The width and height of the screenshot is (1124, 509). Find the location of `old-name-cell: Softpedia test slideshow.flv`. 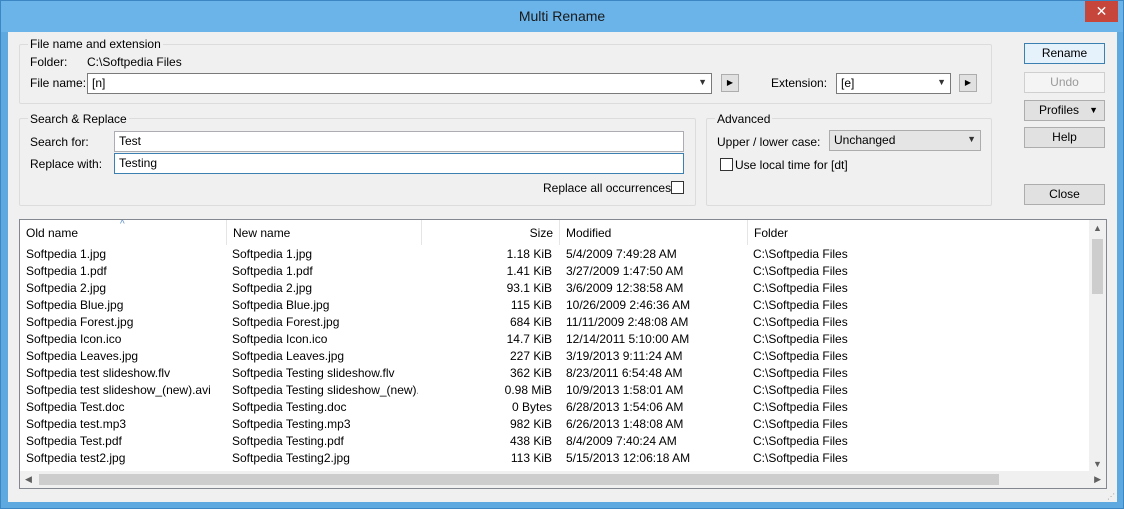

old-name-cell: Softpedia test slideshow.flv is located at coordinates (98, 373).